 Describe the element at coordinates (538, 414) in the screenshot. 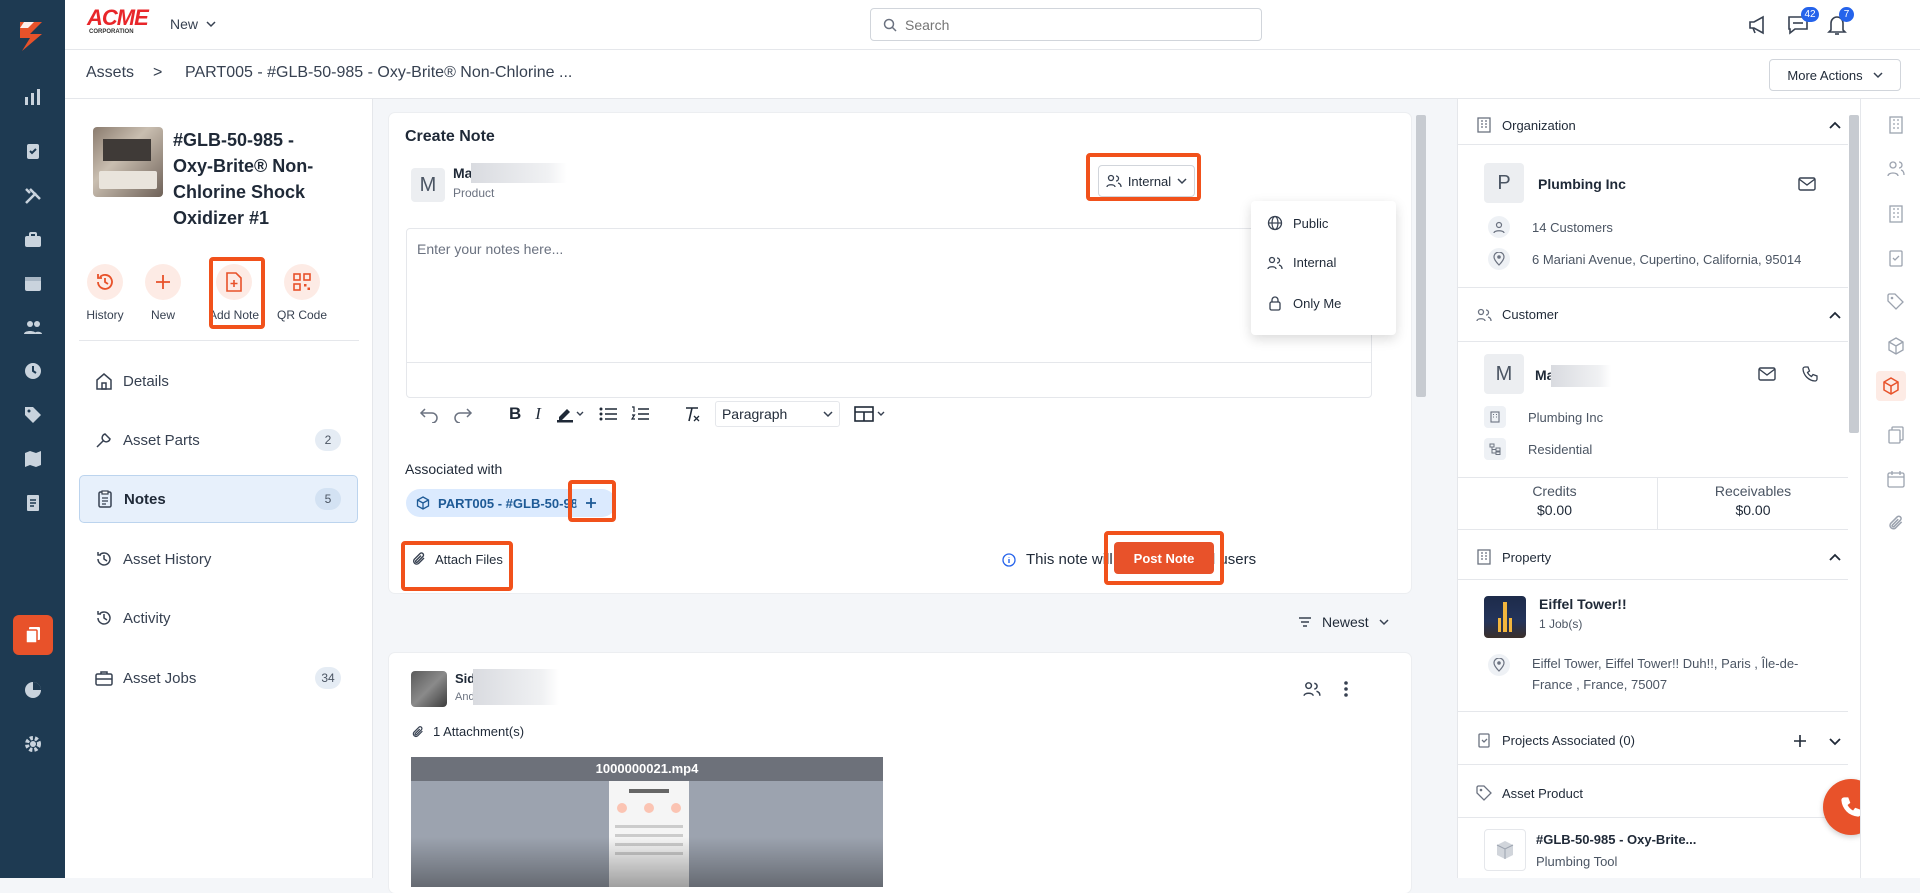

I see `italic-icon: I` at that location.